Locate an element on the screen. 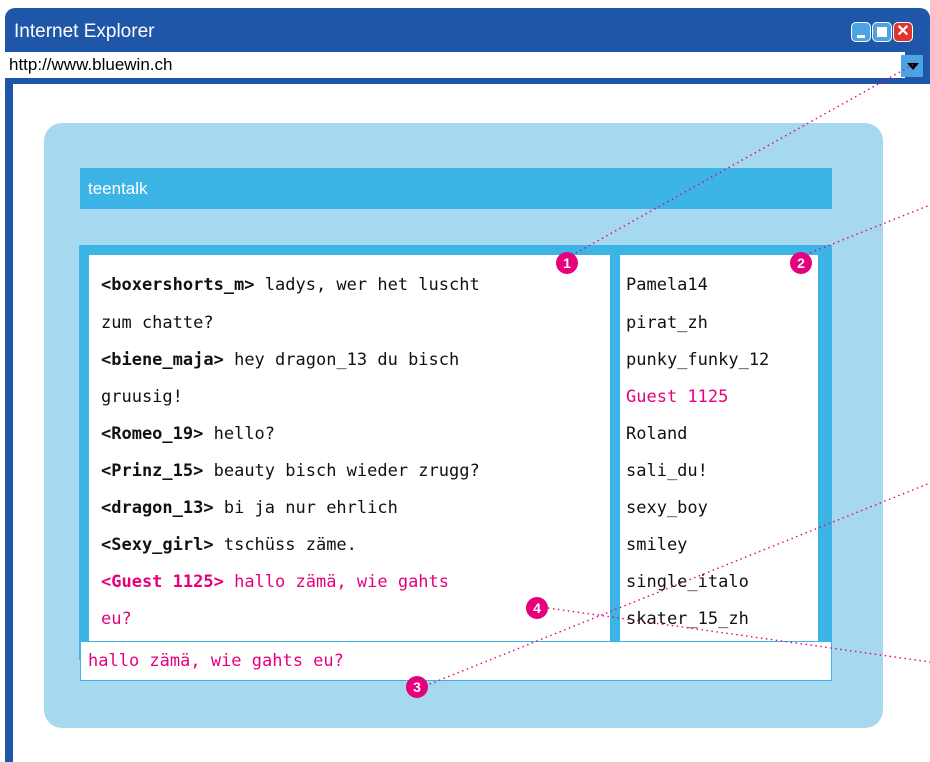  close-icon: ✕ is located at coordinates (903, 32).